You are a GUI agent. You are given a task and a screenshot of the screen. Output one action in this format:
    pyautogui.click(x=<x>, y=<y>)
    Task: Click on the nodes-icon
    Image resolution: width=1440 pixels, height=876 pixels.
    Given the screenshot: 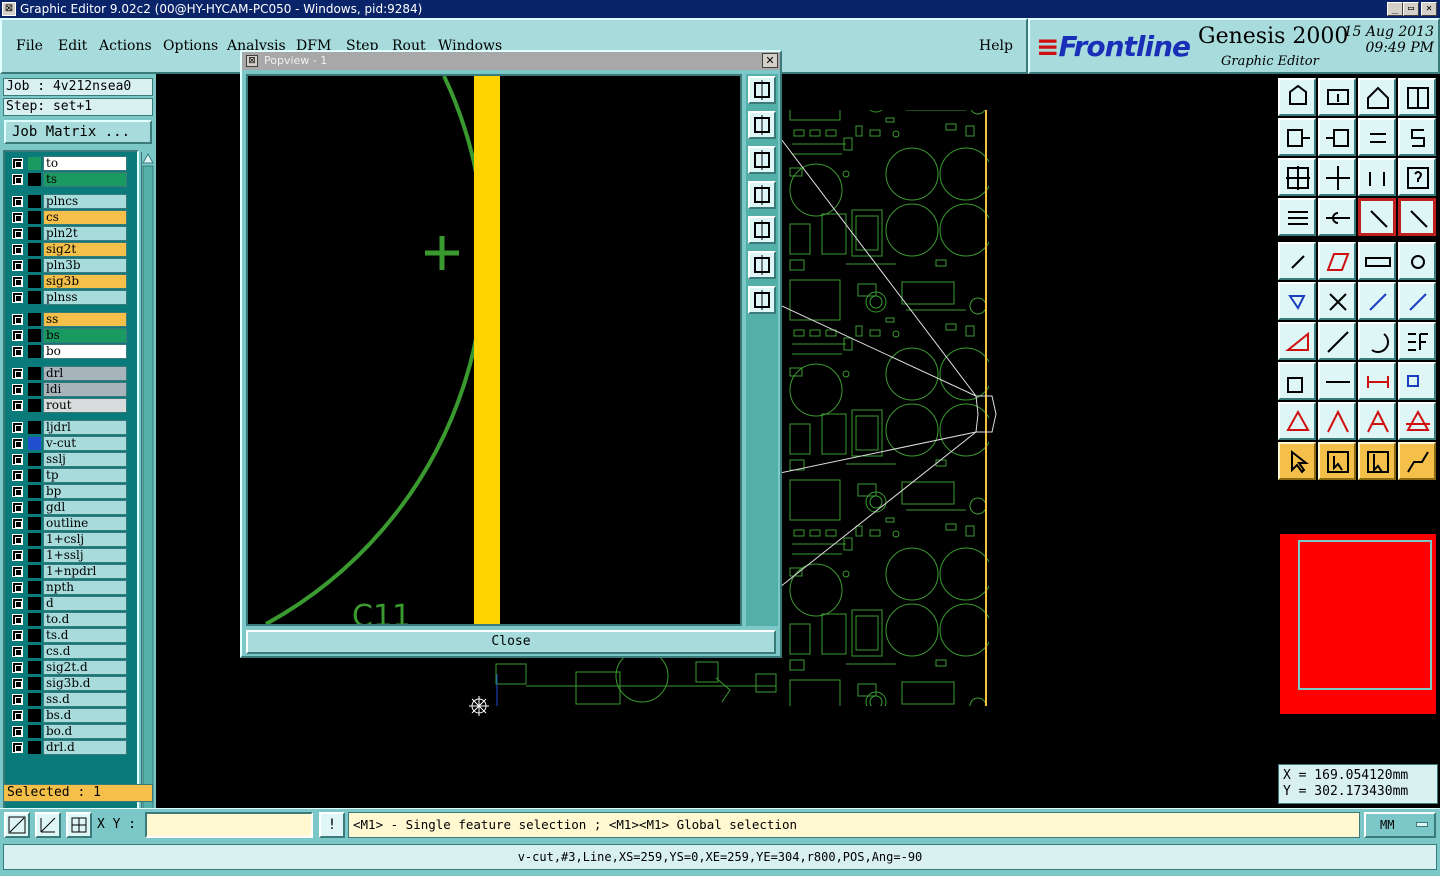 What is the action you would take?
    pyautogui.click(x=1297, y=301)
    